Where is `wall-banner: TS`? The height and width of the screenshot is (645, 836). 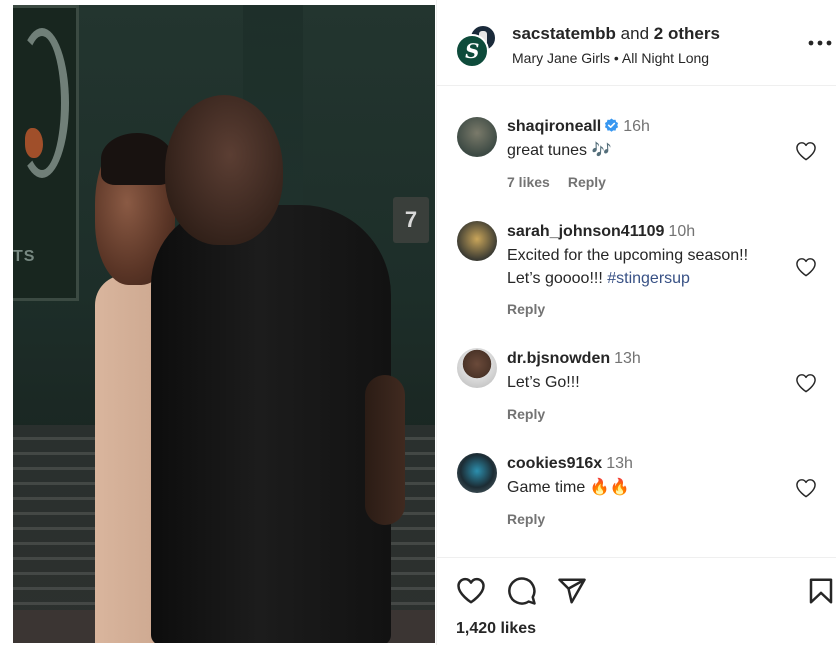 wall-banner: TS is located at coordinates (46, 153).